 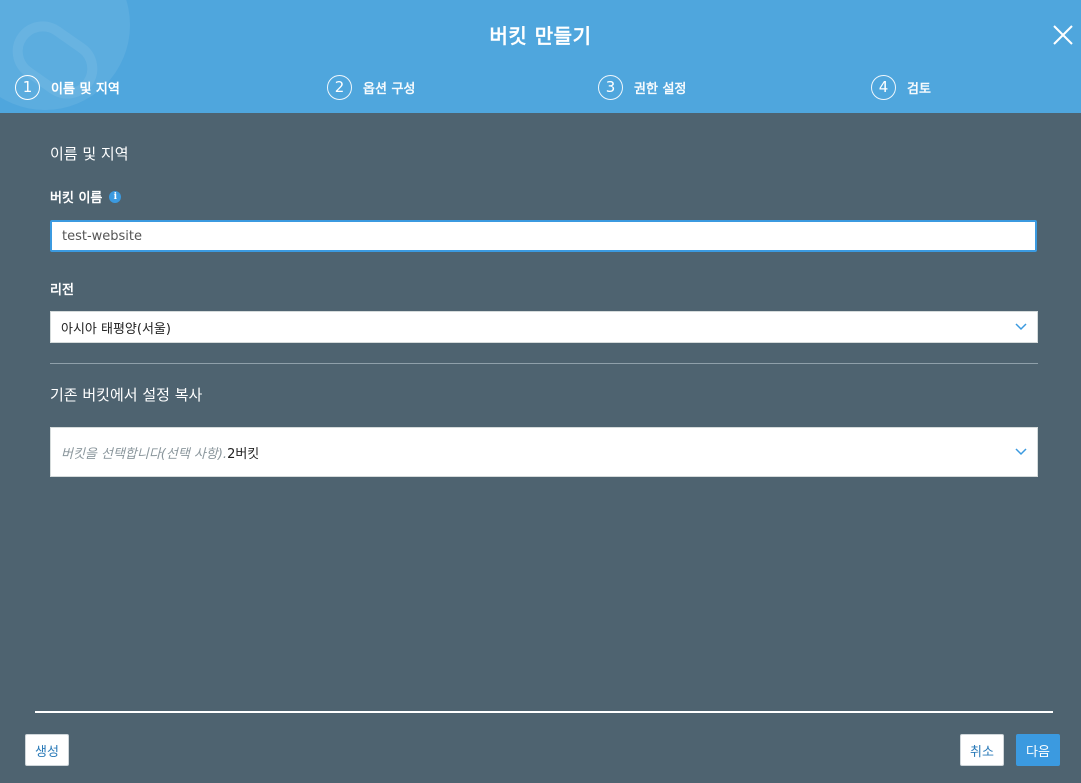 I want to click on copy-bucket-placeholder: 버킷을 선택합니다(선택 사항)., so click(x=144, y=454).